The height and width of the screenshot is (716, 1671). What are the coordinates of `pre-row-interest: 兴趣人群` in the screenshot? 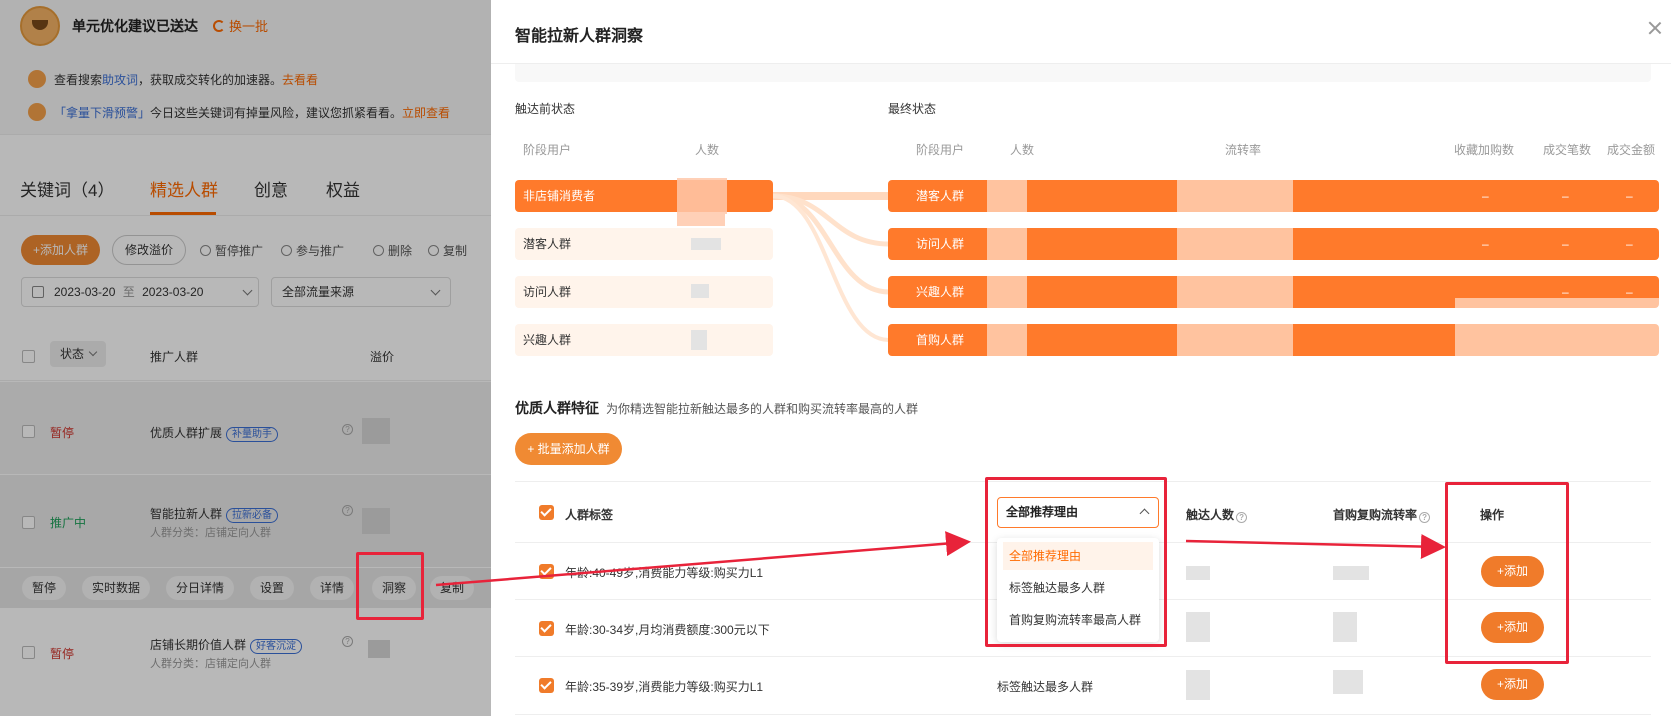 It's located at (644, 340).